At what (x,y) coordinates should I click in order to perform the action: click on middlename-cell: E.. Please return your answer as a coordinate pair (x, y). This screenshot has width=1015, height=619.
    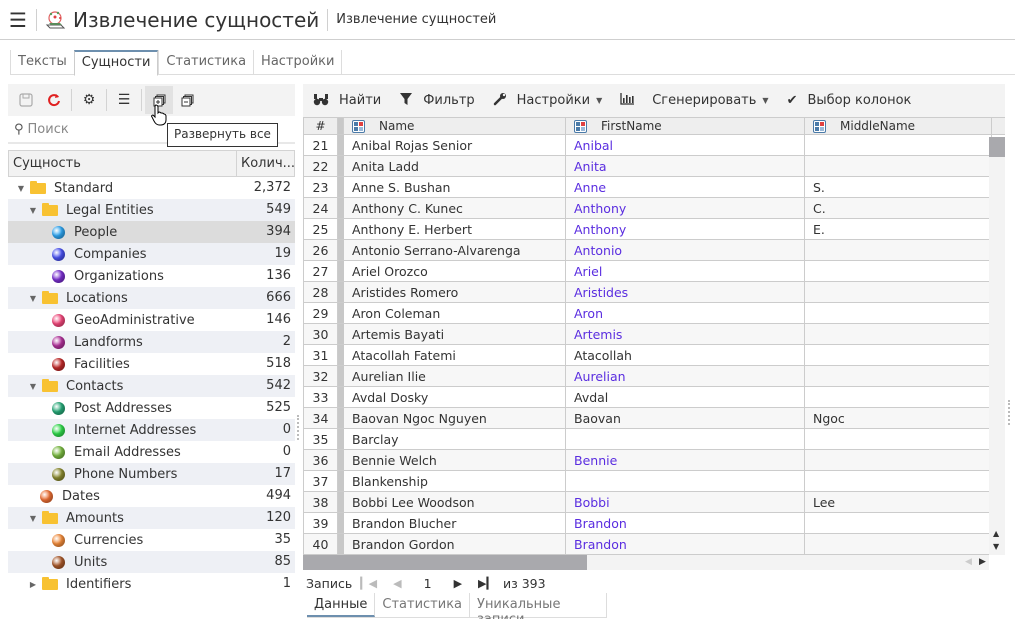
    Looking at the image, I should click on (898, 229).